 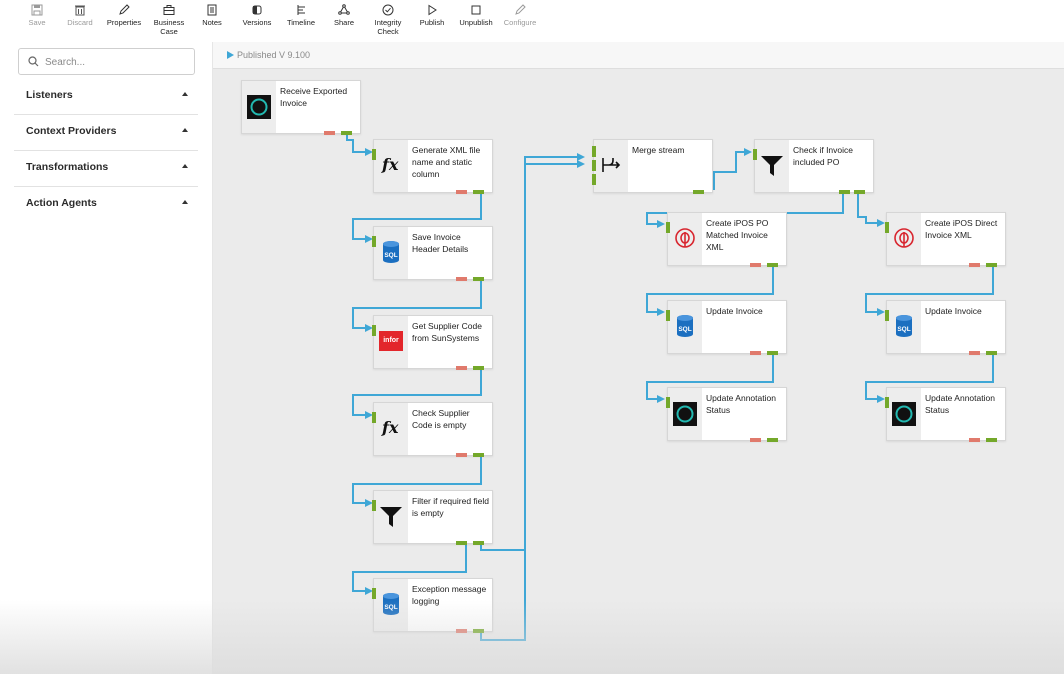 What do you see at coordinates (37, 16) in the screenshot?
I see `save-button: Save` at bounding box center [37, 16].